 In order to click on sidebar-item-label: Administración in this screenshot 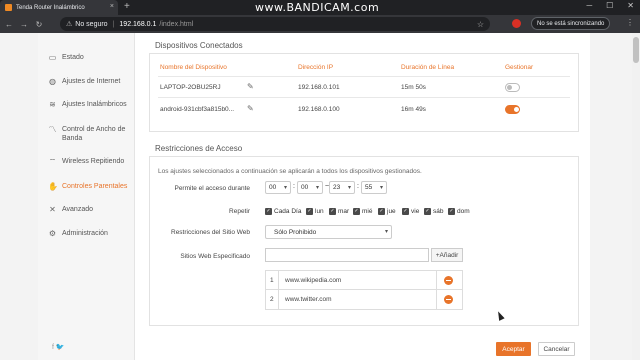, I will do `click(85, 233)`.